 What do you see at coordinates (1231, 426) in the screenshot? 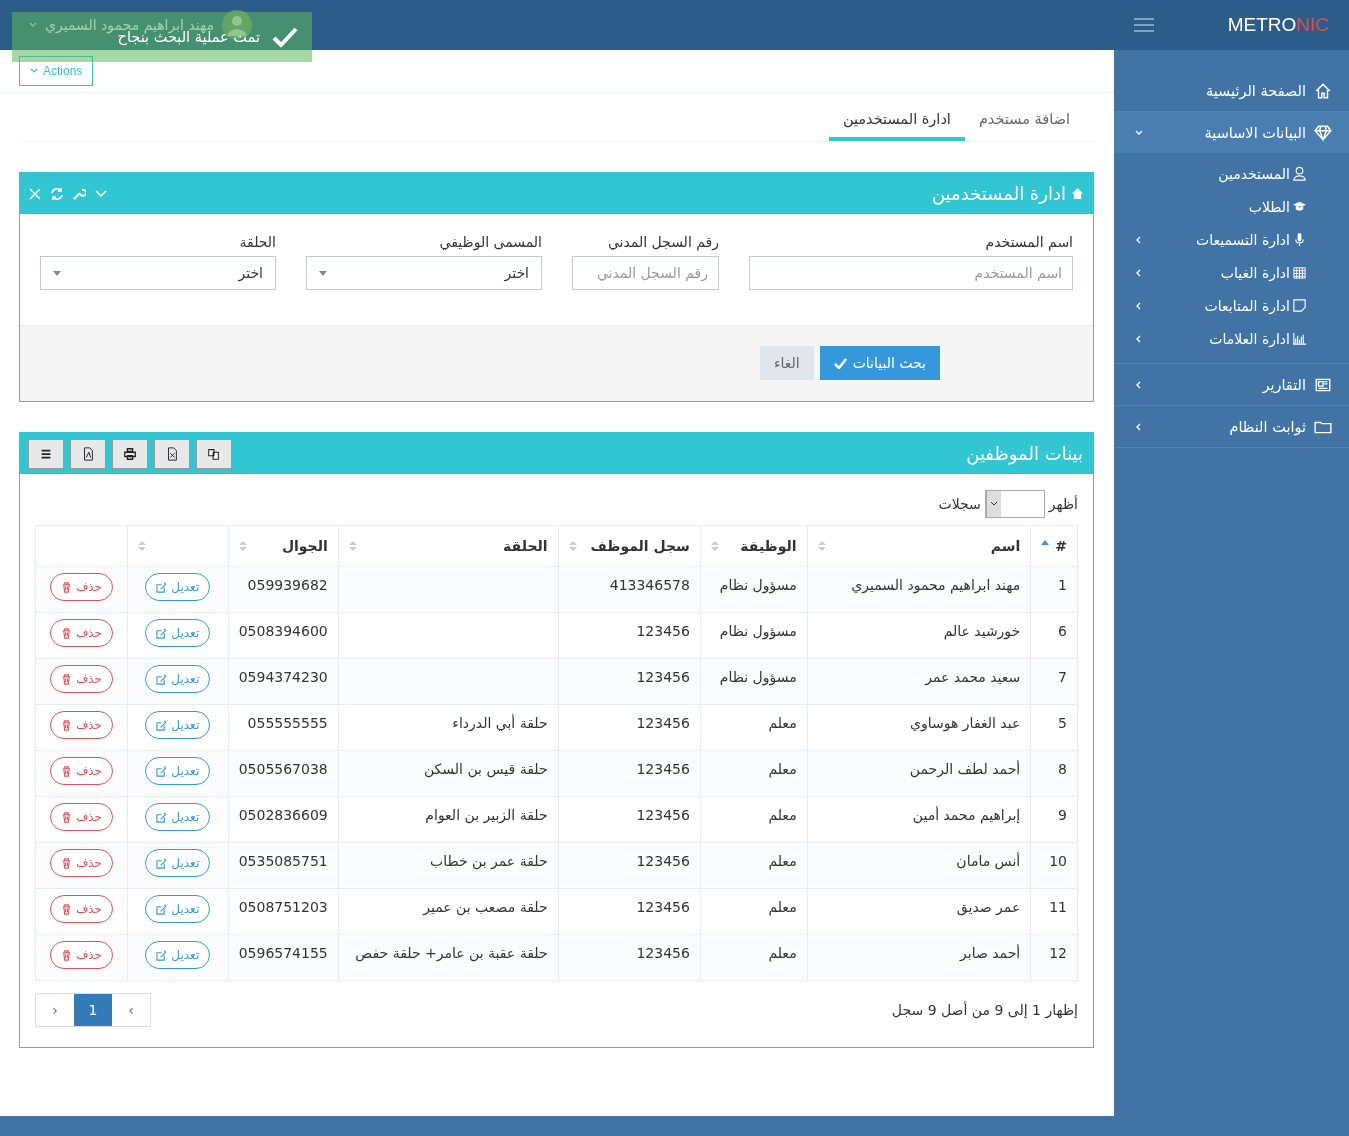
I see `sidebar-item: ثوابت النظام` at bounding box center [1231, 426].